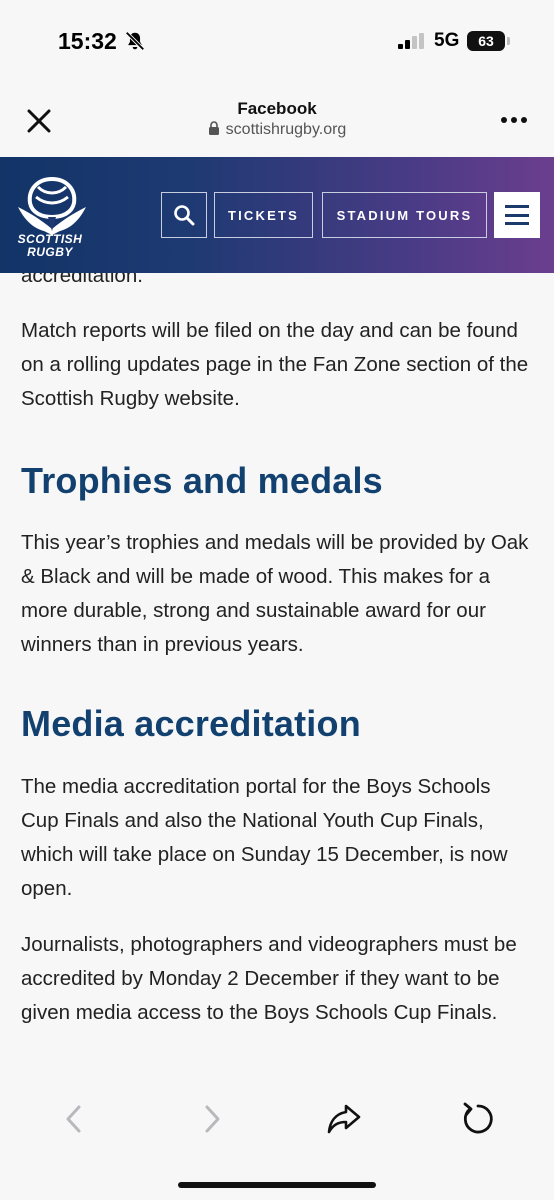 The image size is (554, 1200). I want to click on search-button, so click(184, 215).